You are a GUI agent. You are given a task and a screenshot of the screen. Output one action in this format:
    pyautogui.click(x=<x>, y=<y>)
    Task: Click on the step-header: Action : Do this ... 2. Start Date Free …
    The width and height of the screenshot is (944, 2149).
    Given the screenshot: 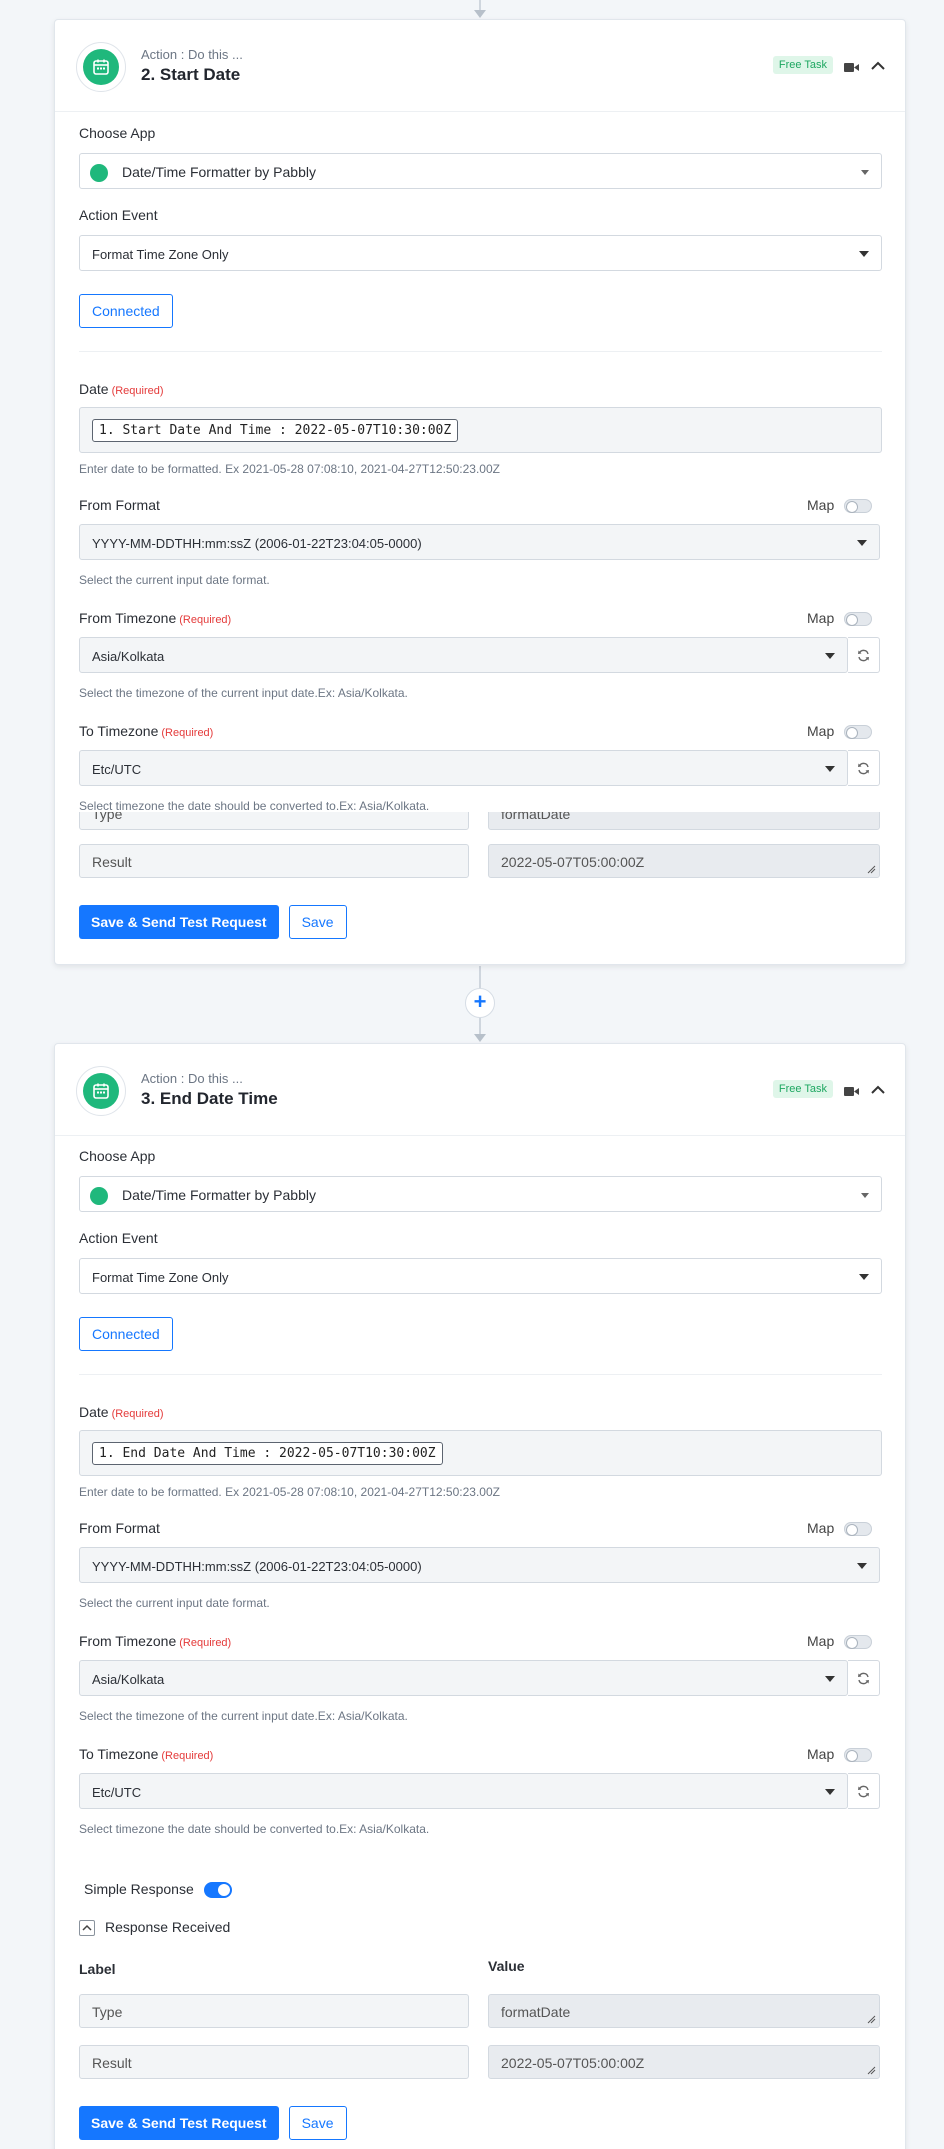 What is the action you would take?
    pyautogui.click(x=480, y=66)
    